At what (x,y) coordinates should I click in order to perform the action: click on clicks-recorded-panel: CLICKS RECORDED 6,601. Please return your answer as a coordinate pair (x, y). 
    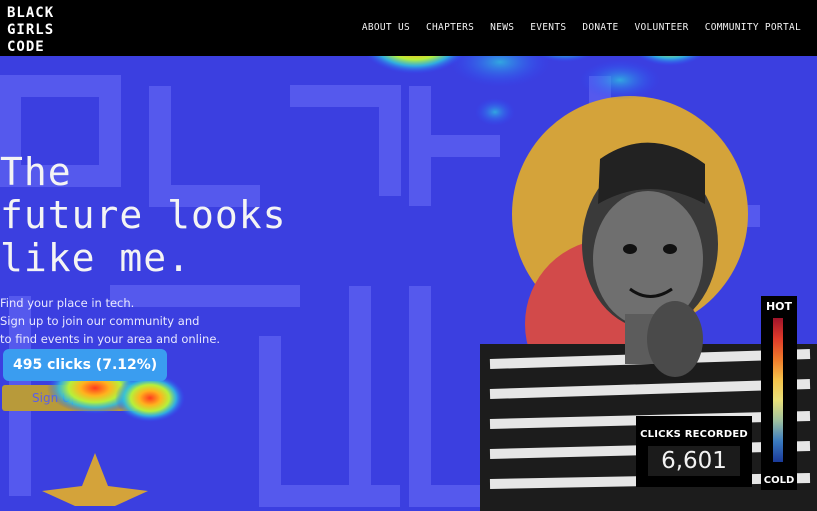
    Looking at the image, I should click on (694, 451).